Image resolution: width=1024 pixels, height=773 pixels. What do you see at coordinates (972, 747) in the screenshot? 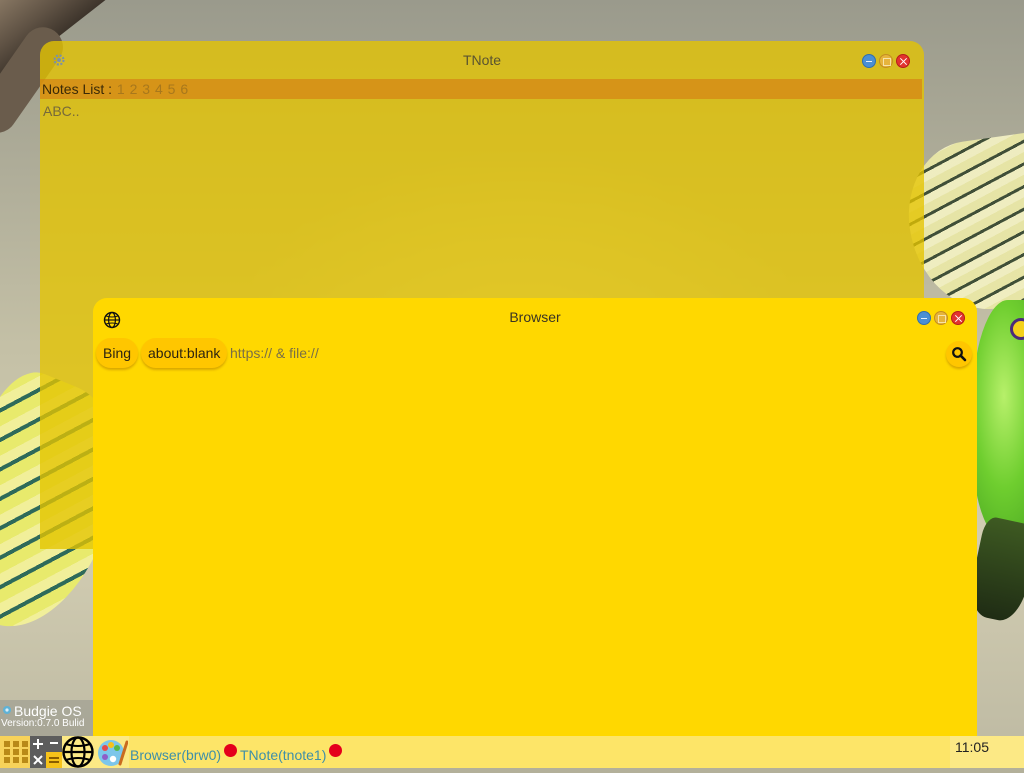
I see `taskbar-clock: 11:05` at bounding box center [972, 747].